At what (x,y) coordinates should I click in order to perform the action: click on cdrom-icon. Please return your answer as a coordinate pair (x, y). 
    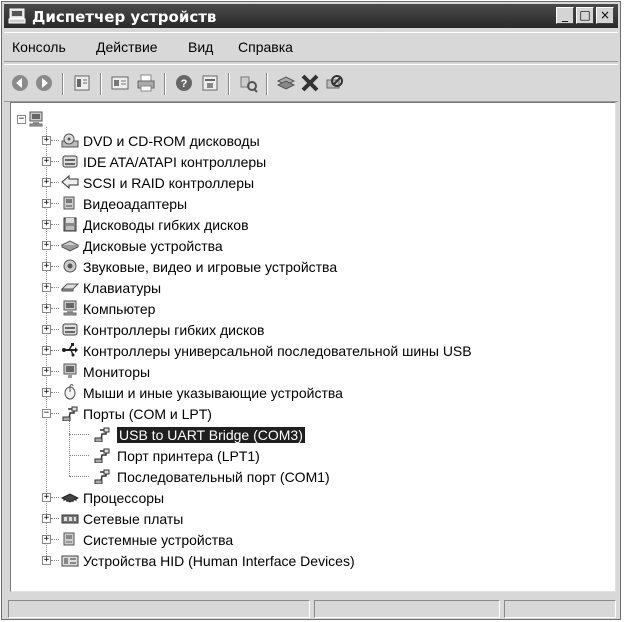
    Looking at the image, I should click on (70, 140).